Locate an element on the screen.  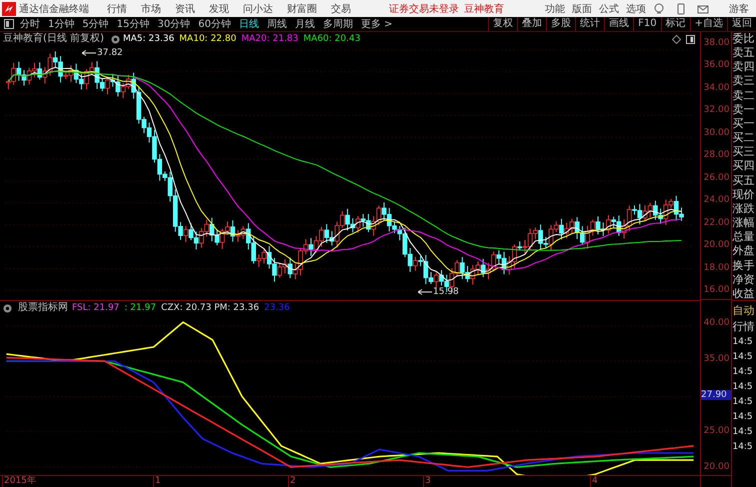
axis-label: 28.00 is located at coordinates (717, 155).